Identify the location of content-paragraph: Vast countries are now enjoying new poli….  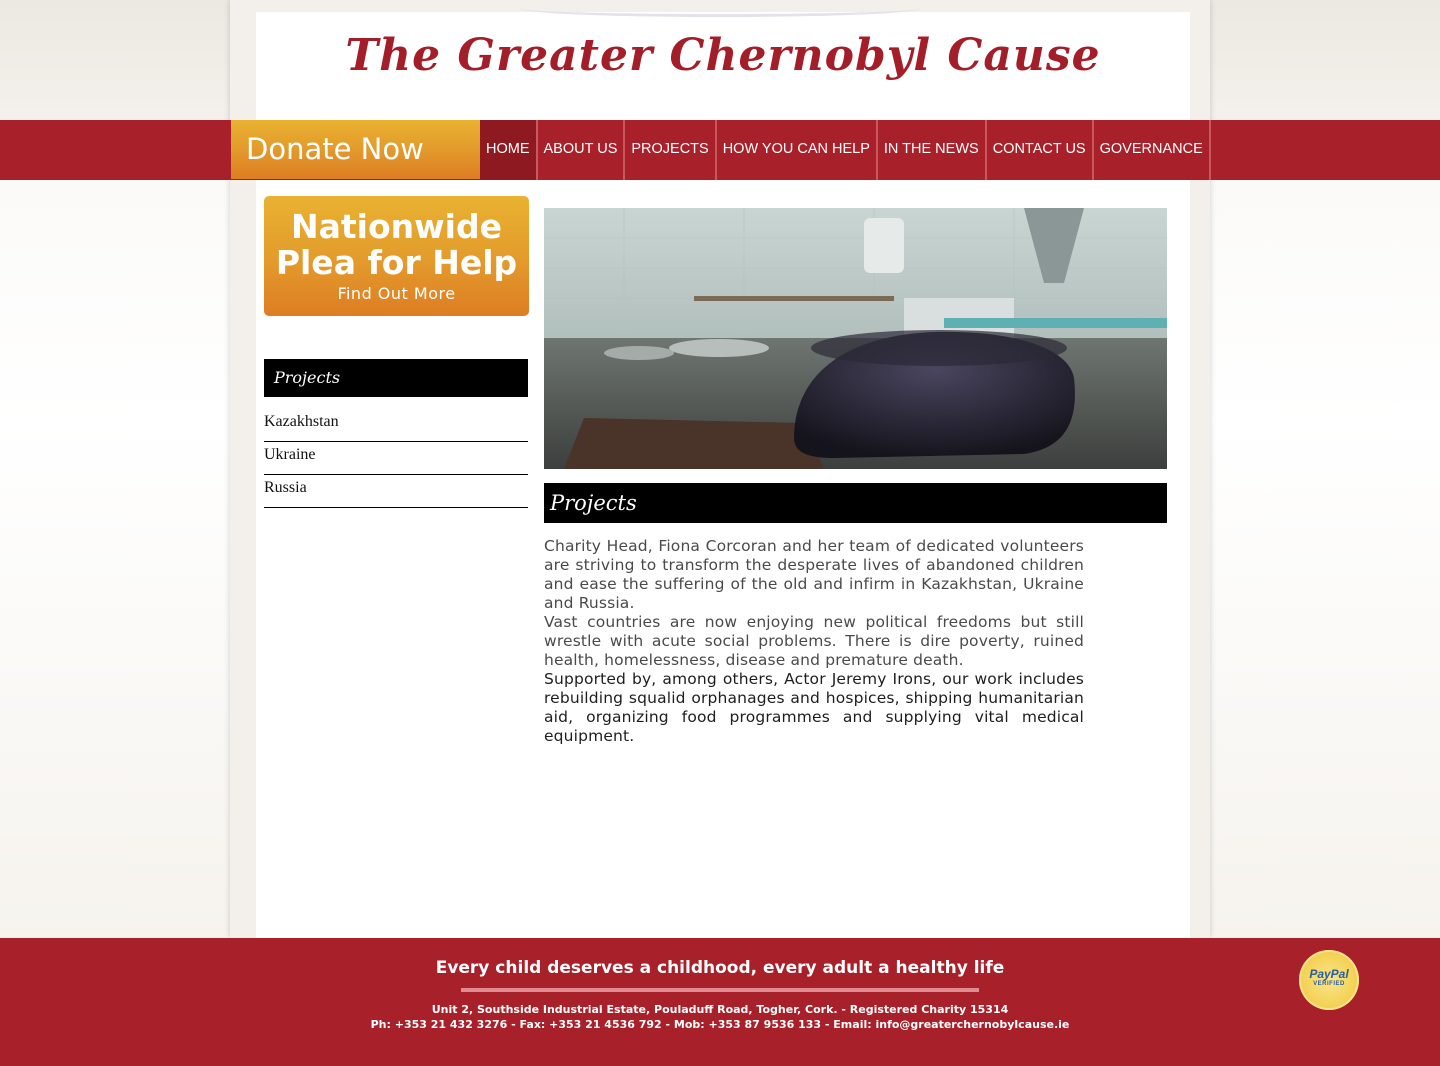
(814, 641).